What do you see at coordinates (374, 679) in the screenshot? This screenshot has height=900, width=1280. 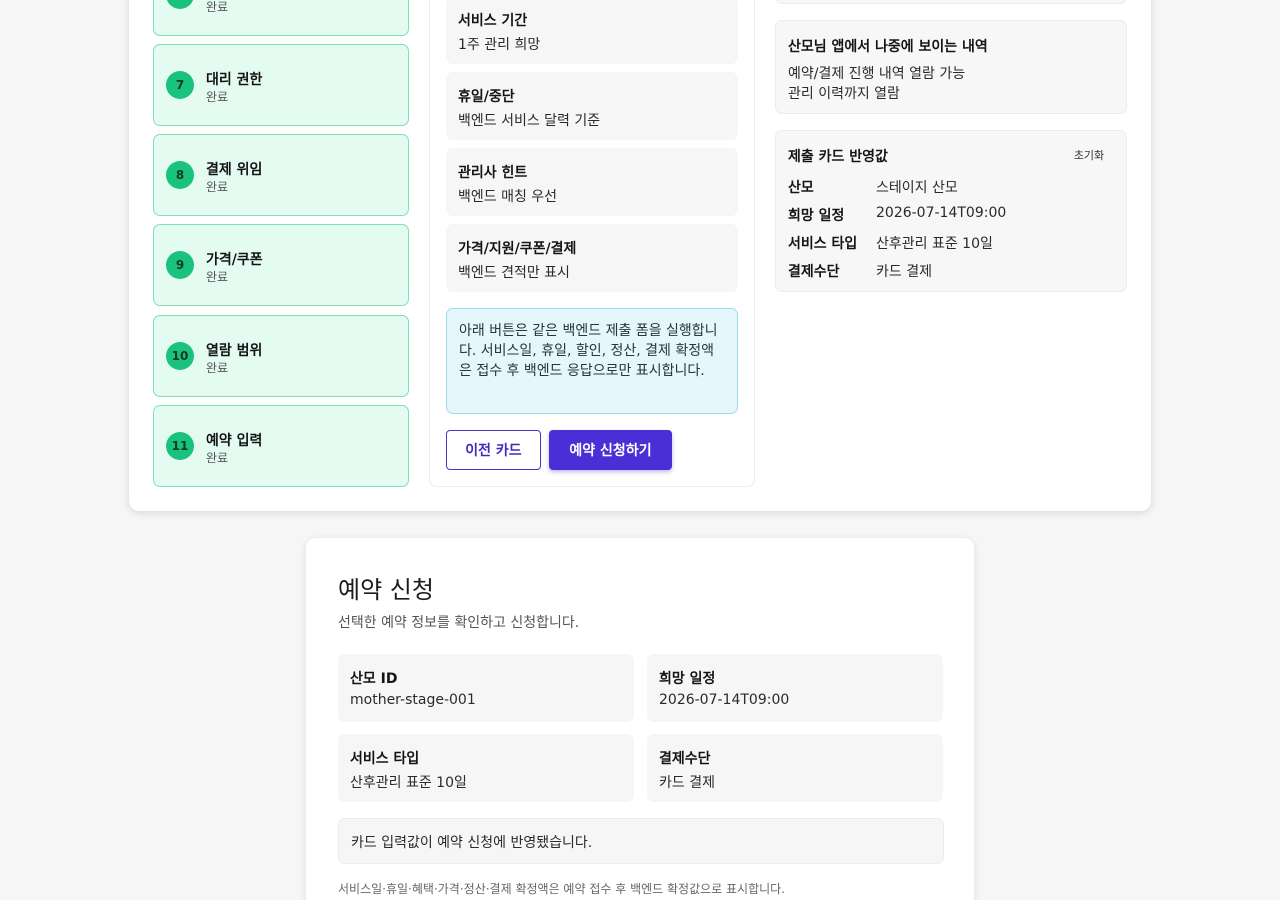 I see `field-label: 산모 ID` at bounding box center [374, 679].